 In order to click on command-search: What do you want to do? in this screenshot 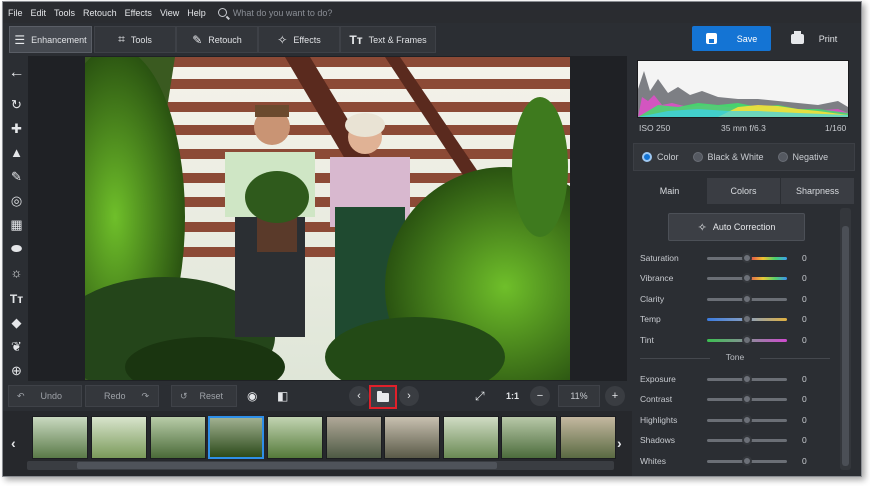, I will do `click(274, 13)`.